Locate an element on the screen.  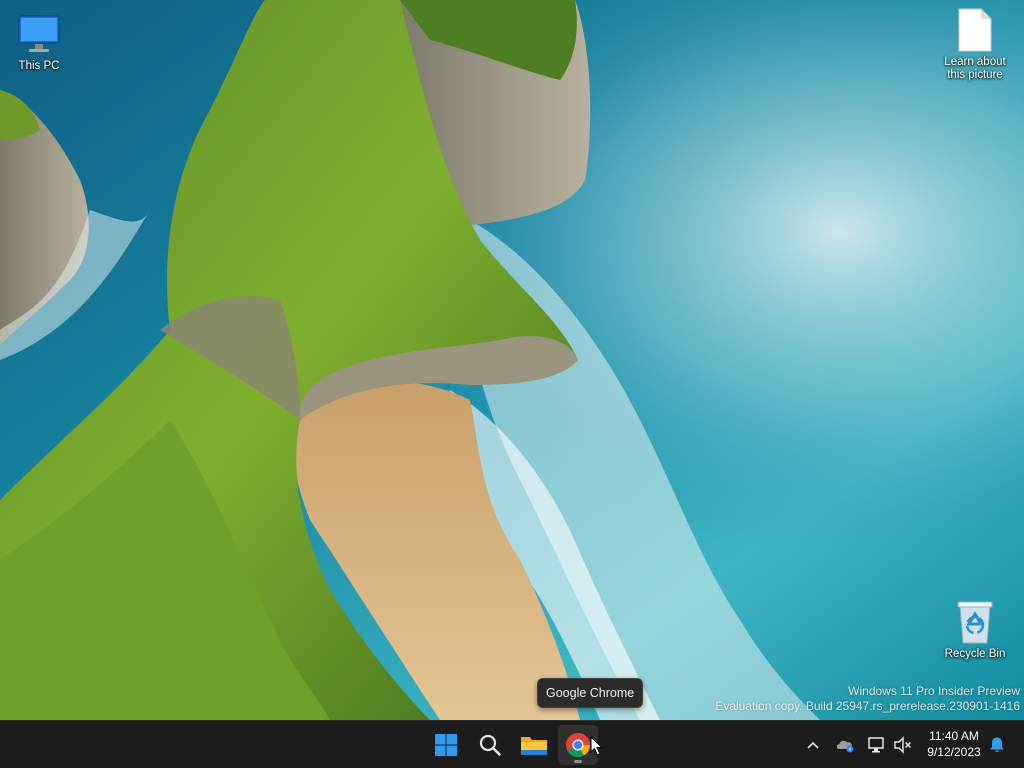
onedrive-icon is located at coordinates (845, 746).